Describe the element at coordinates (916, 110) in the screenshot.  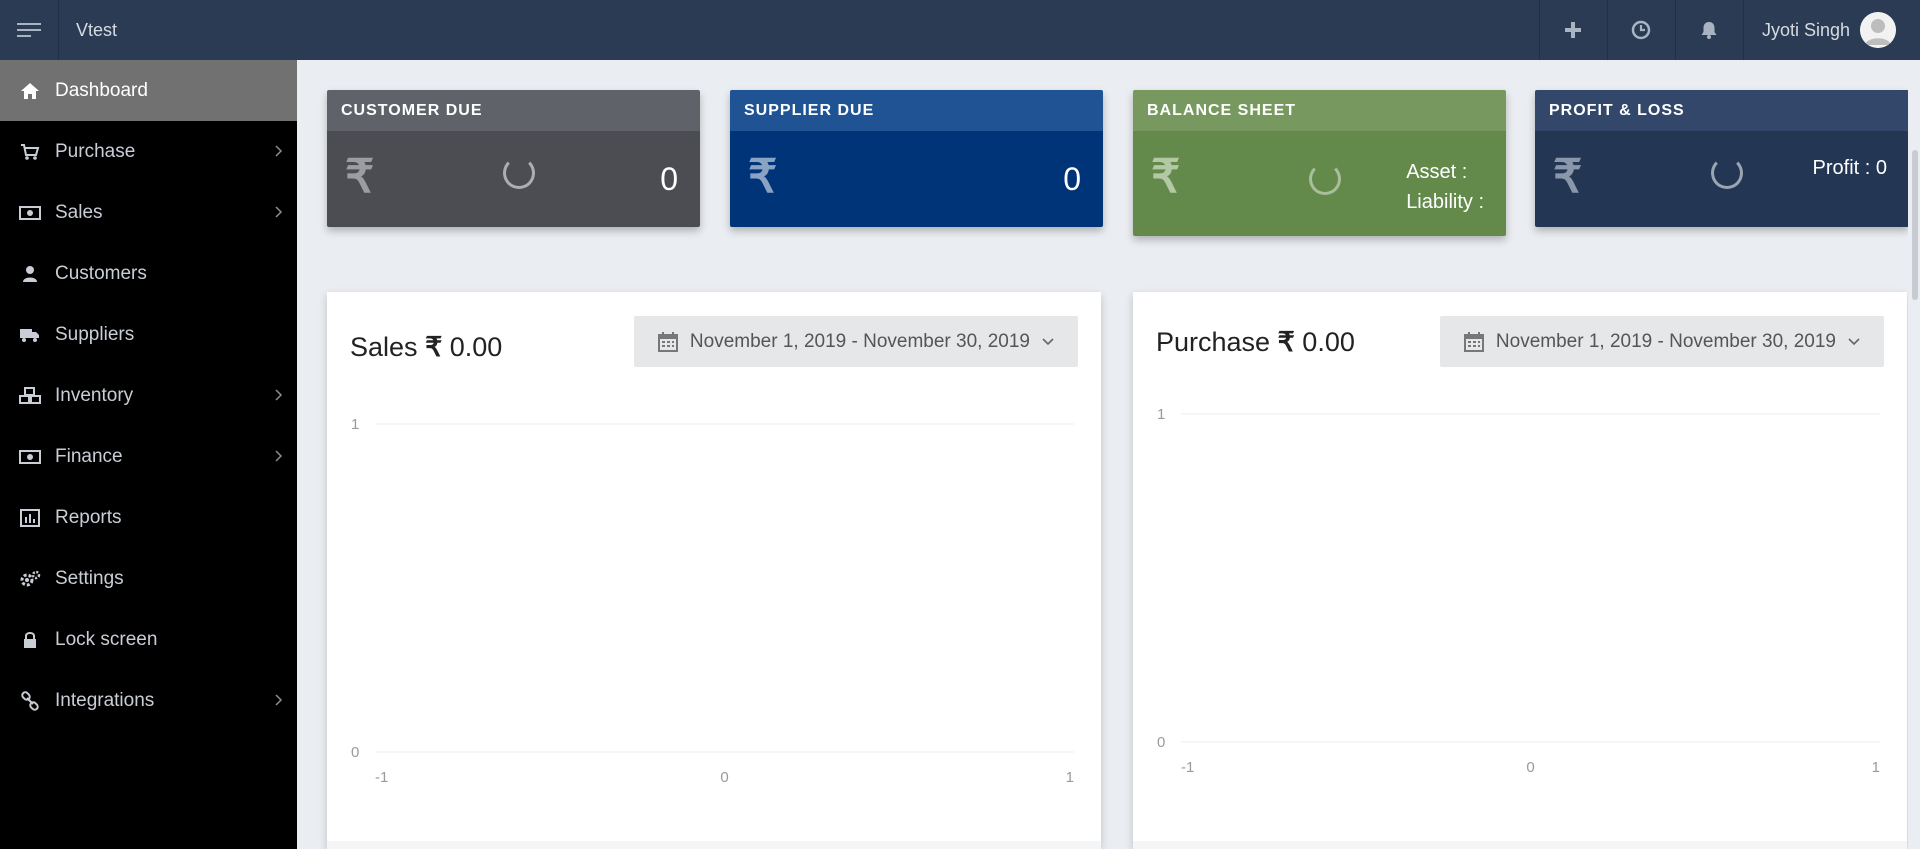
I see `card-title: SUPPLIER DUE` at that location.